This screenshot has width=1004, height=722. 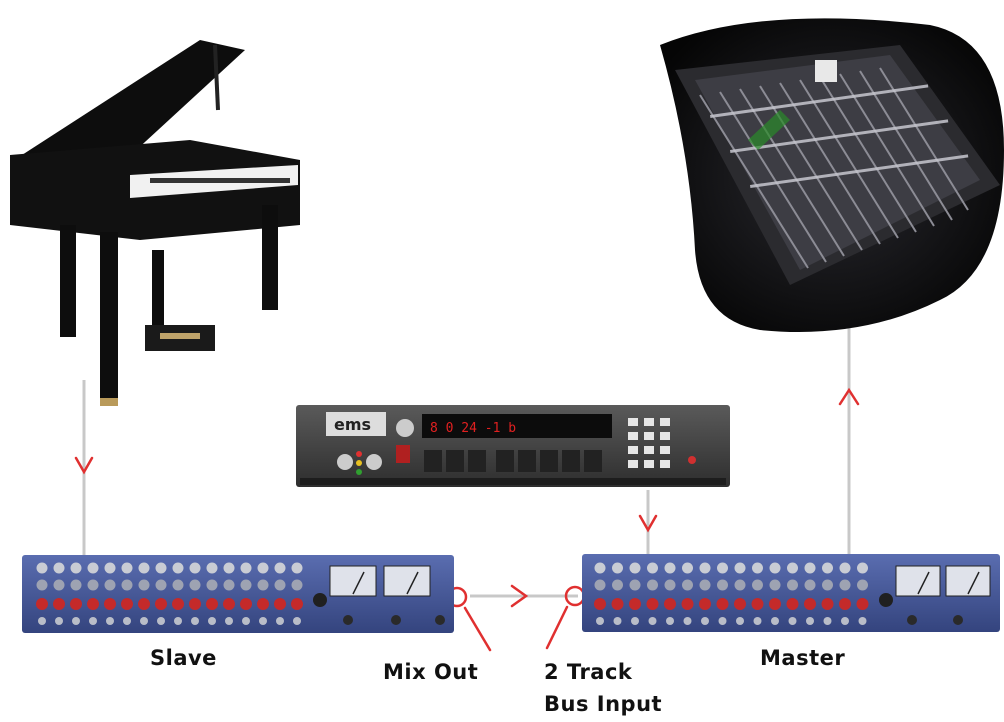 What do you see at coordinates (473, 428) in the screenshot?
I see `svg-text: 8 0 24 -1 b` at bounding box center [473, 428].